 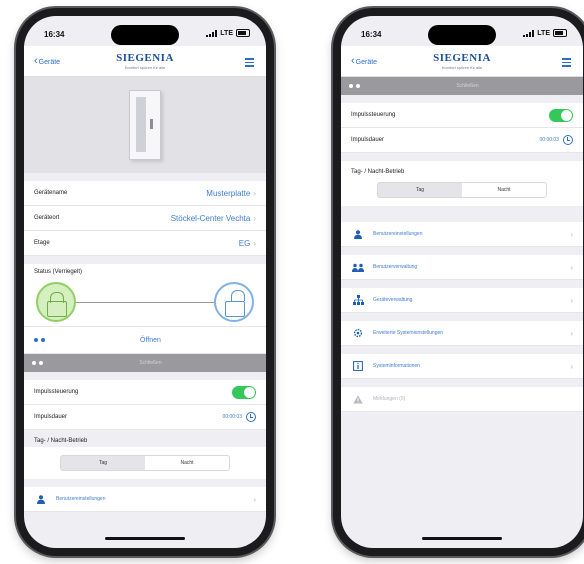 What do you see at coordinates (150, 340) in the screenshot?
I see `open-label: Öffnen` at bounding box center [150, 340].